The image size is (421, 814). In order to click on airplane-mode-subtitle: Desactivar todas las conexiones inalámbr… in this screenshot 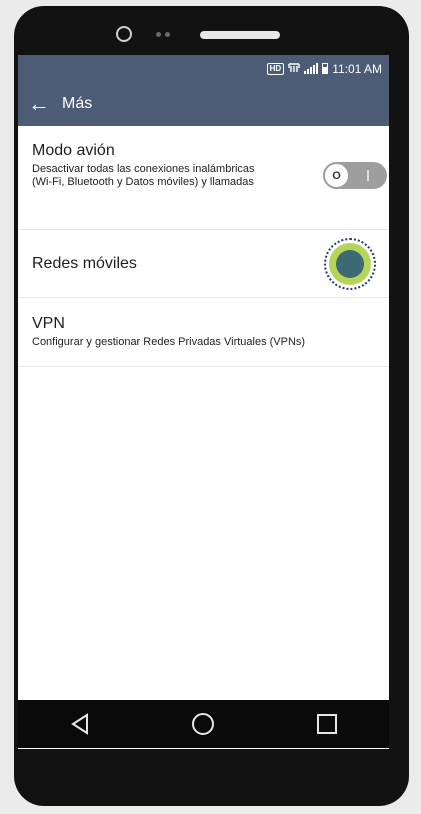, I will do `click(143, 175)`.